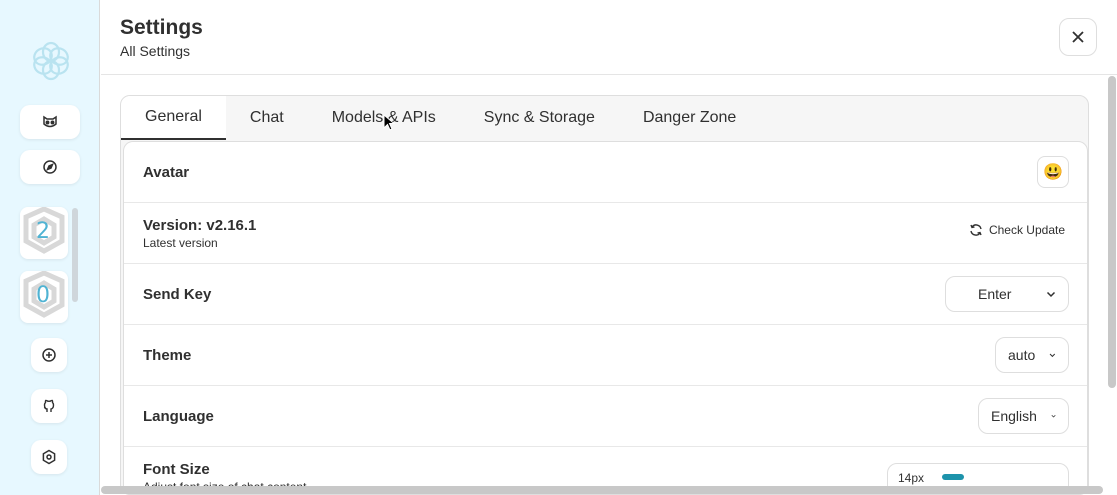 The height and width of the screenshot is (495, 1117). What do you see at coordinates (389, 122) in the screenshot?
I see `mouse-cursor-icon` at bounding box center [389, 122].